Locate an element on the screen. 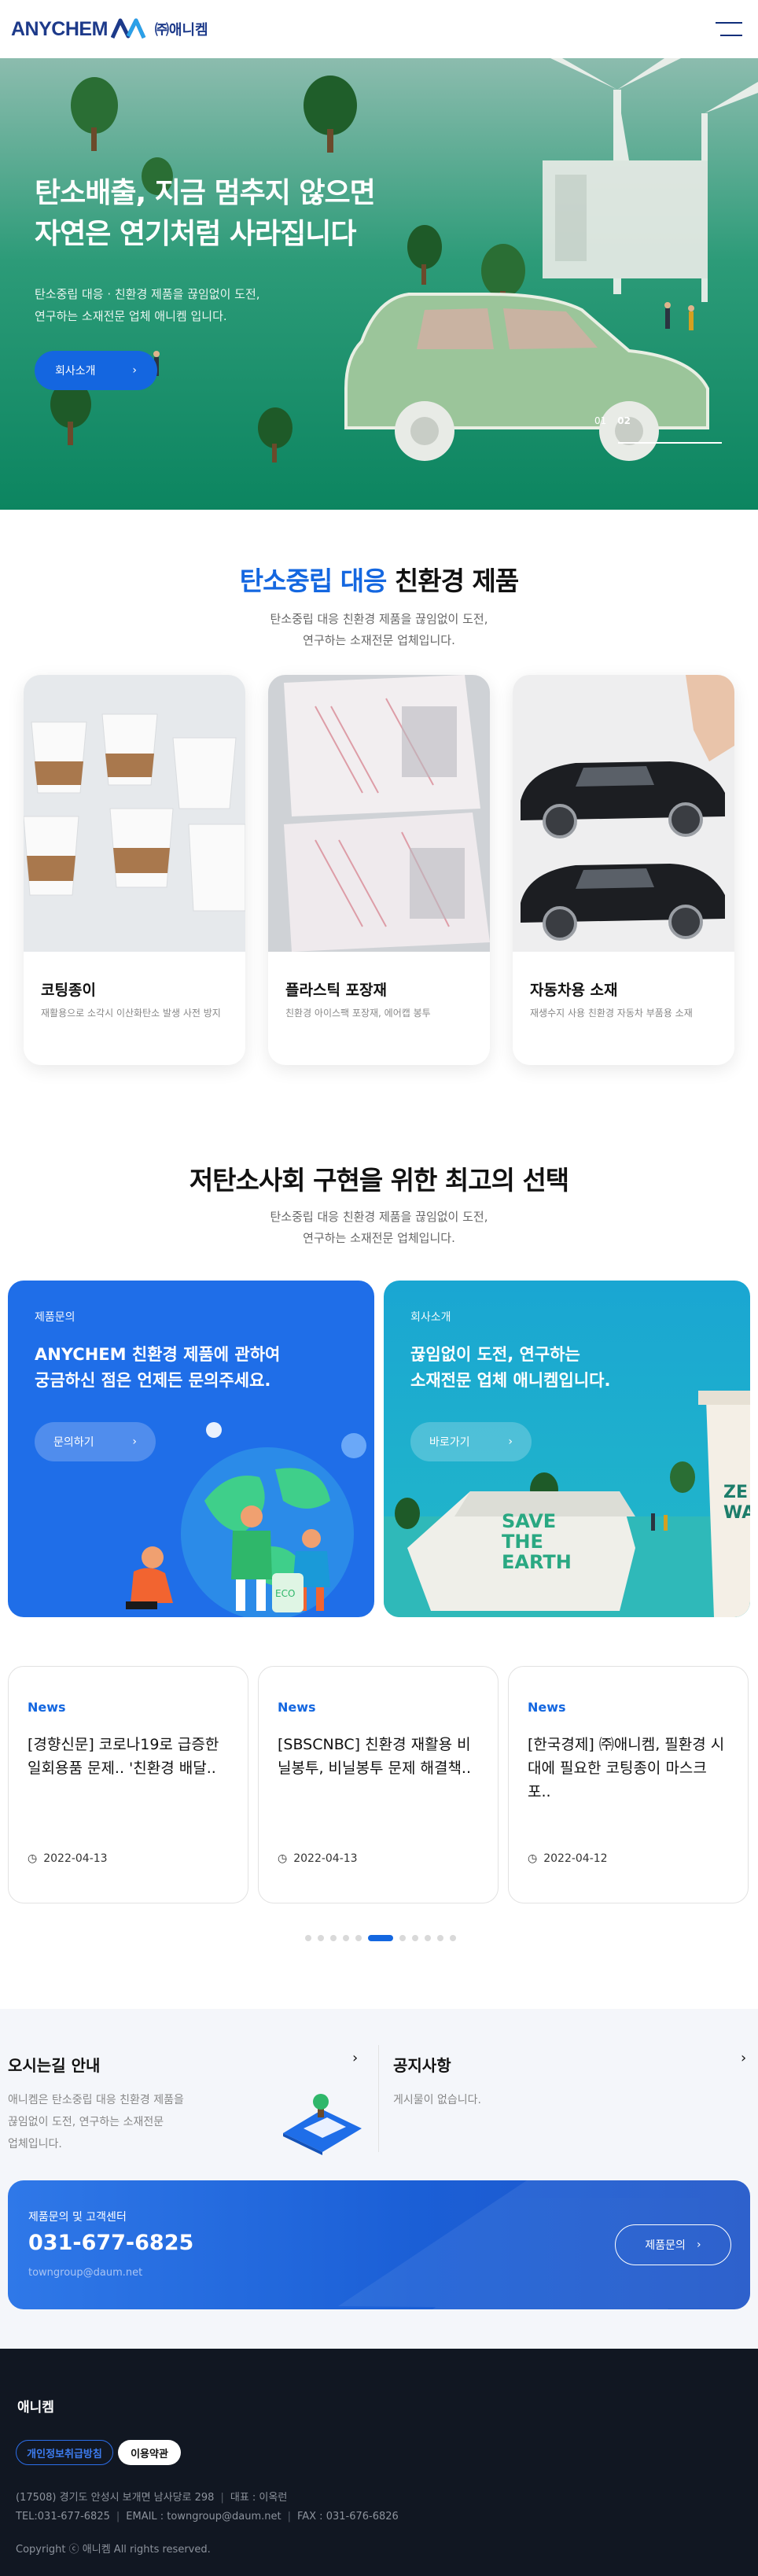 The image size is (758, 2576). notice-title: 공지사항 is located at coordinates (422, 2064).